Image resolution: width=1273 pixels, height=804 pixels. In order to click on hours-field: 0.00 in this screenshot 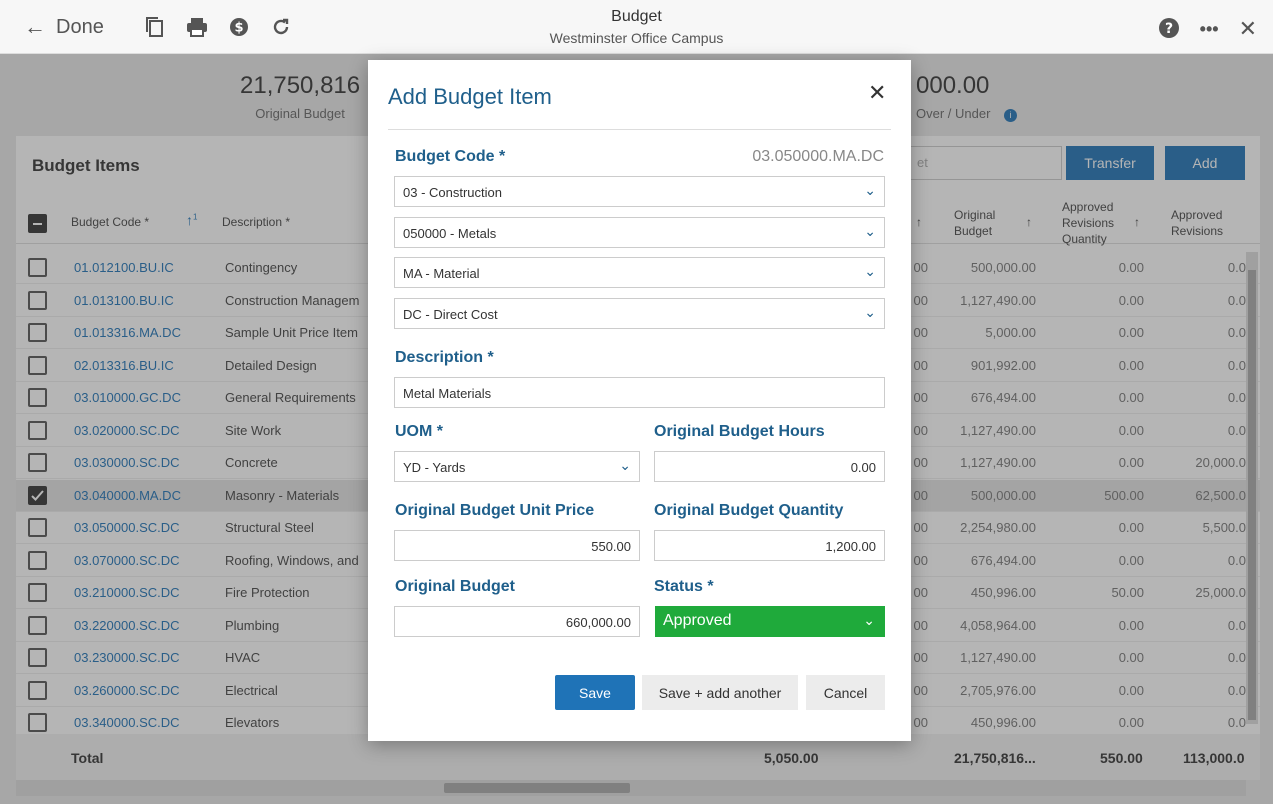, I will do `click(769, 466)`.